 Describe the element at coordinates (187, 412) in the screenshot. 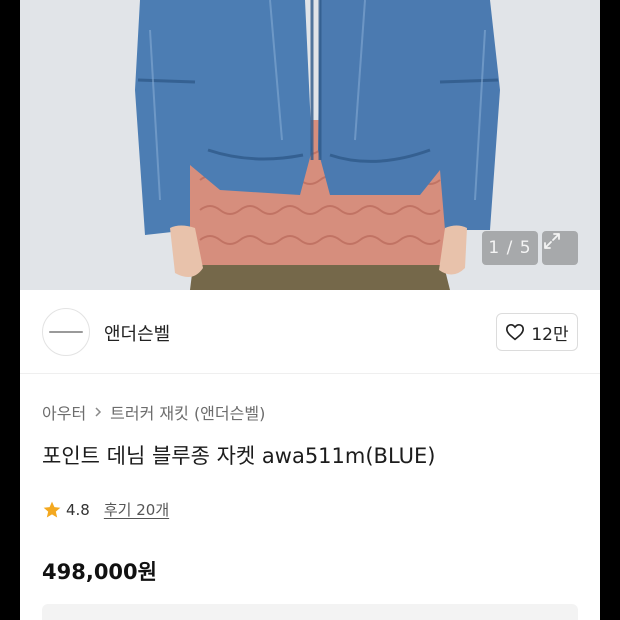

I see `breadcrumb-item-category: 트러커 재킷 (앤더슨벨)` at that location.